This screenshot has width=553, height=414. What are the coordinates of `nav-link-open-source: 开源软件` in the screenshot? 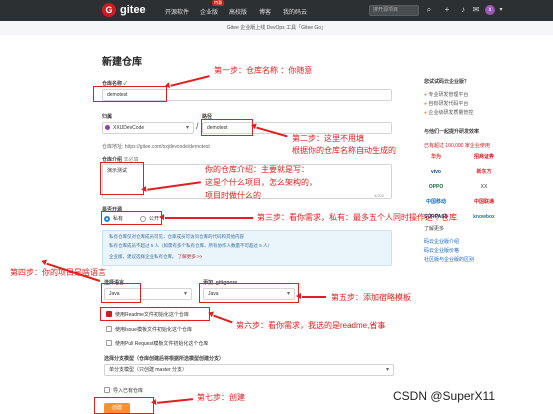 It's located at (177, 11).